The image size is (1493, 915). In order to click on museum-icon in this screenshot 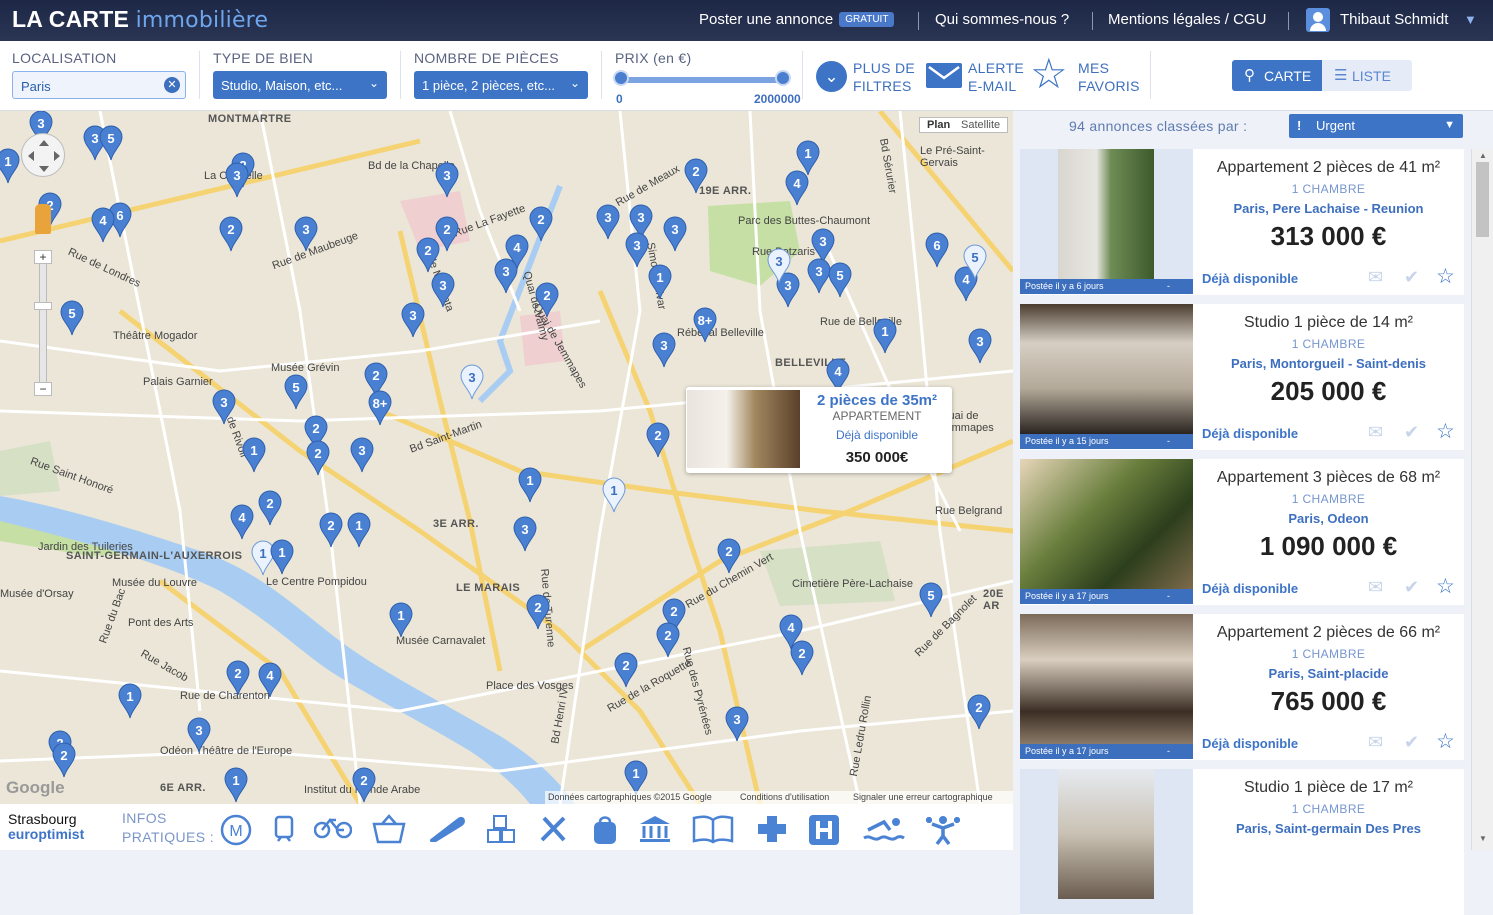, I will do `click(655, 828)`.